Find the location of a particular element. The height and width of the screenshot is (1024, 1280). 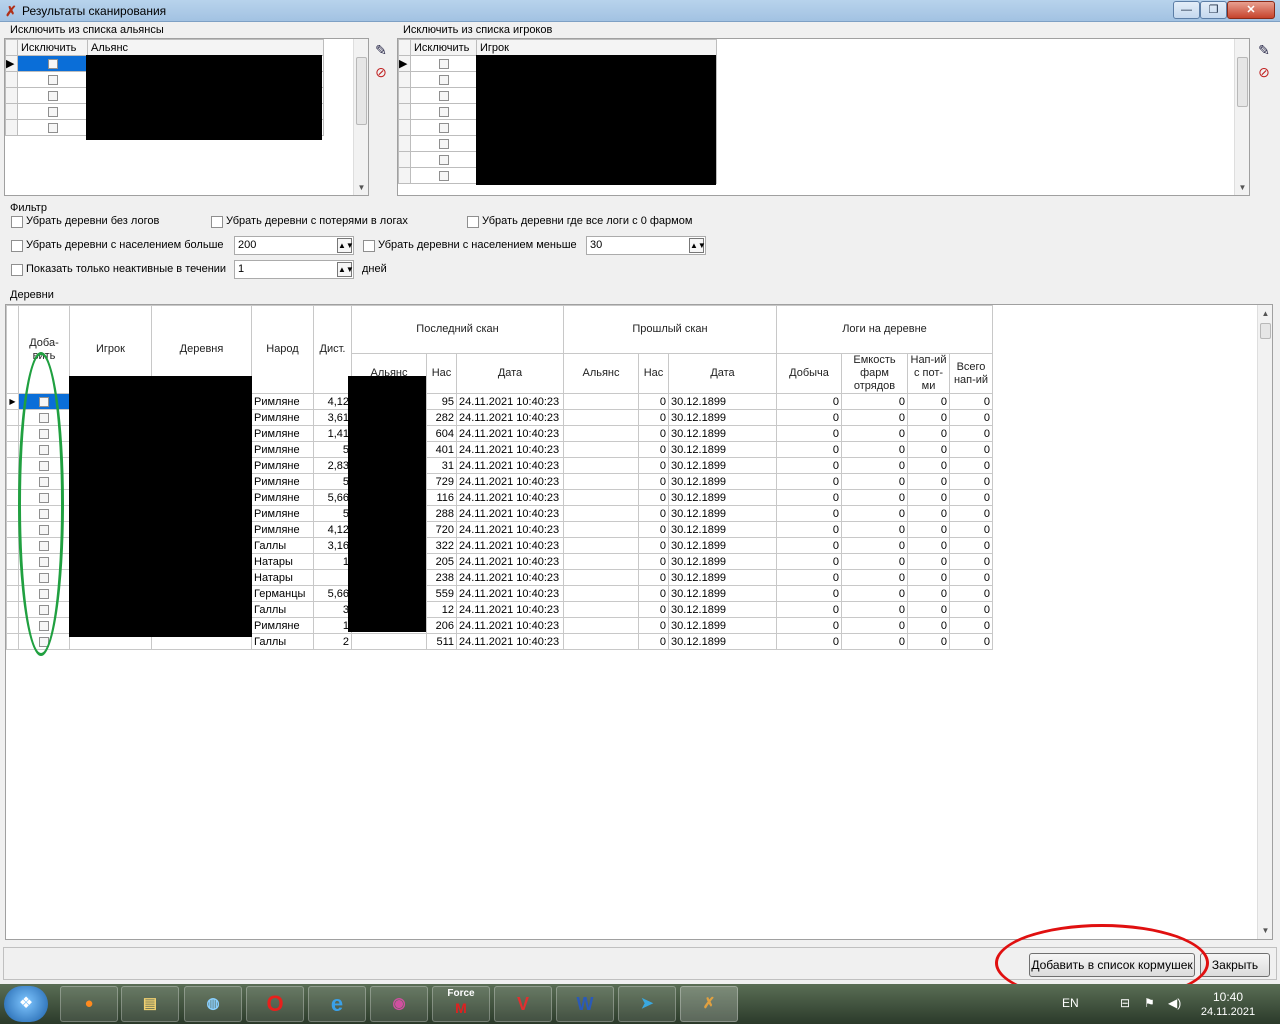

tribe-cell: Германцы is located at coordinates (282, 593).